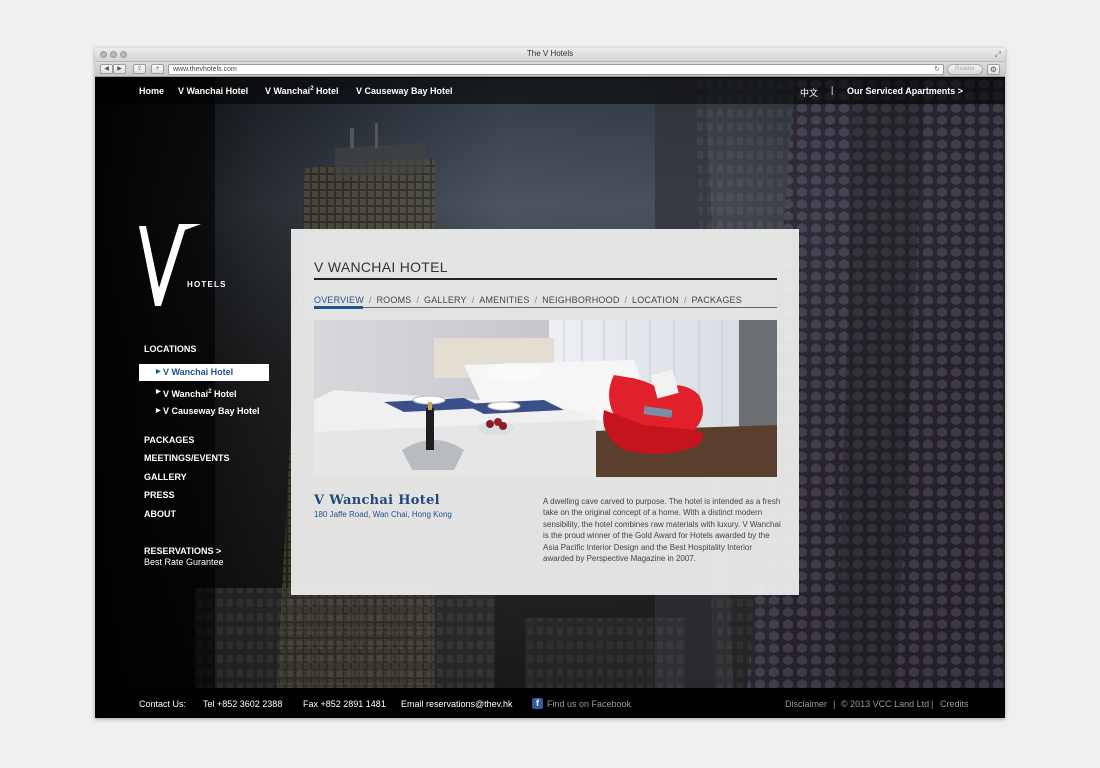  I want to click on title-divider, so click(545, 279).